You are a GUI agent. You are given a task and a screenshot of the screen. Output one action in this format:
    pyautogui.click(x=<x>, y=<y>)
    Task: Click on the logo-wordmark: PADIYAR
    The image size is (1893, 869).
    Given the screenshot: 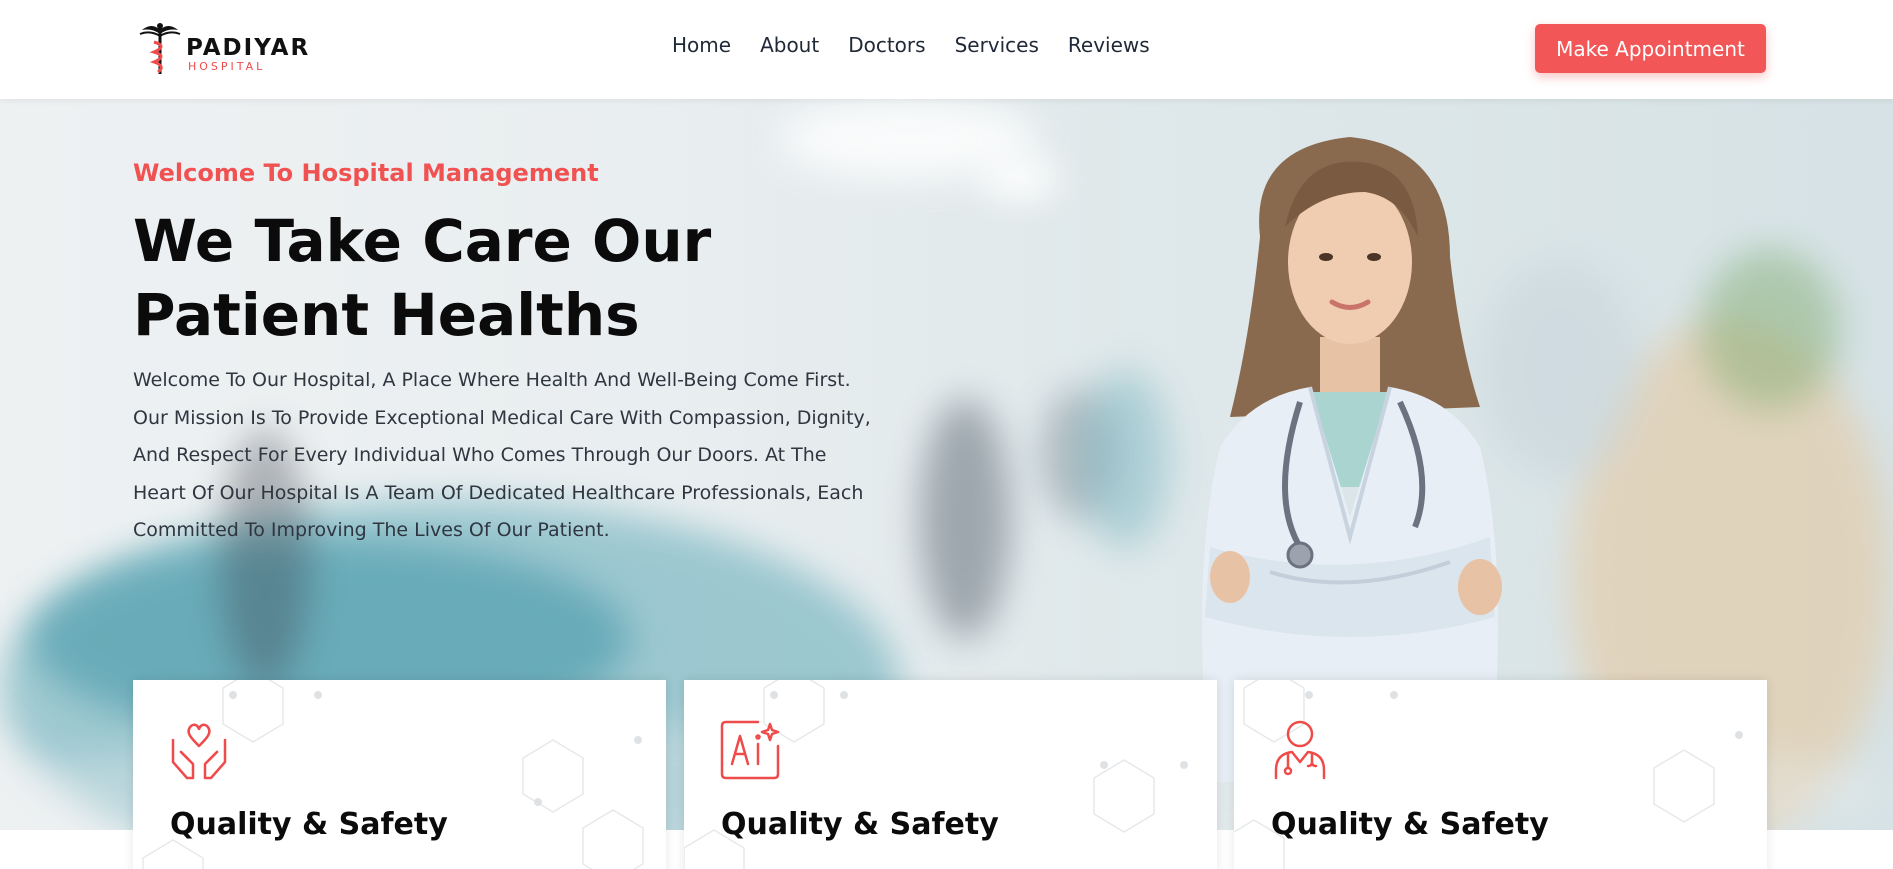 What is the action you would take?
    pyautogui.click(x=248, y=48)
    